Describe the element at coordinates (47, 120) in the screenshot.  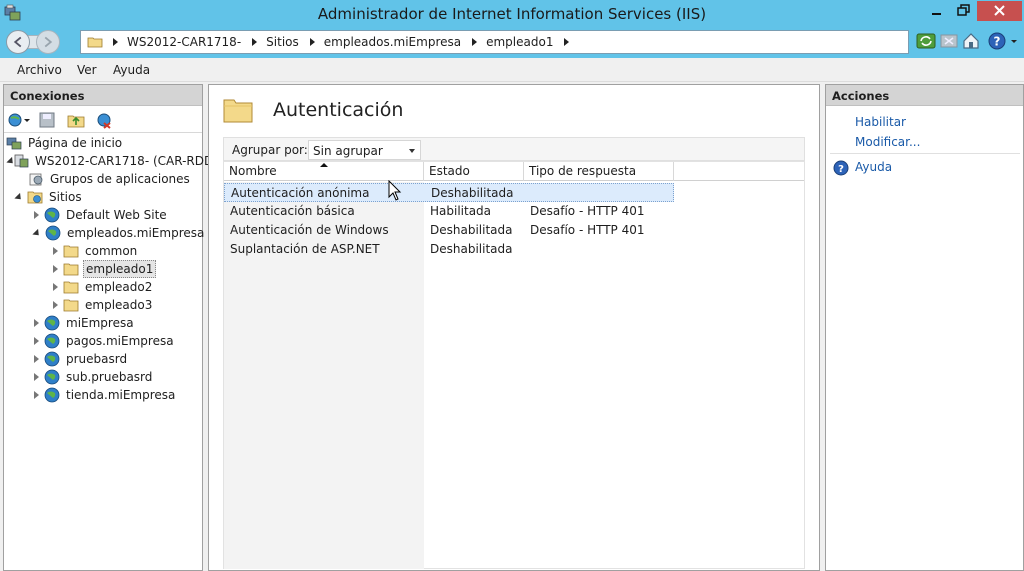
I see `save-icon` at that location.